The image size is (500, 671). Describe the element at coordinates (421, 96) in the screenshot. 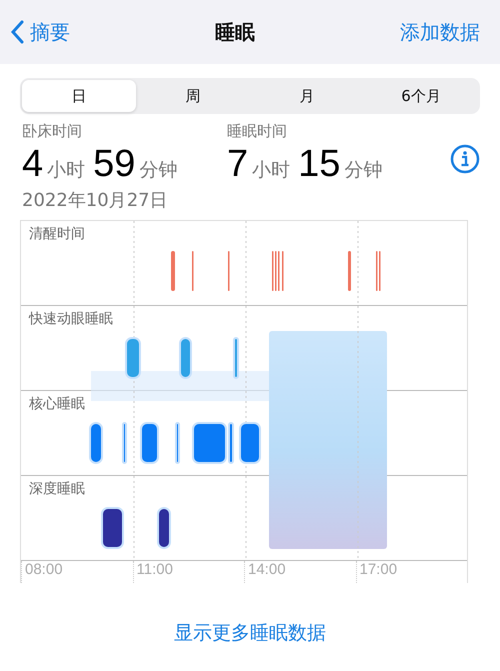

I see `period-tab: 6个月` at that location.